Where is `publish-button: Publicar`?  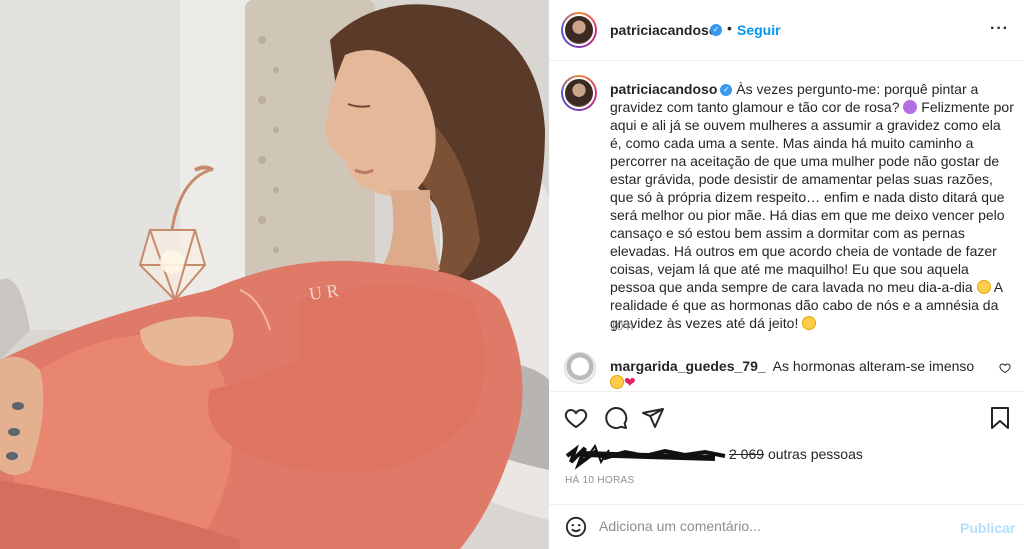 publish-button: Publicar is located at coordinates (987, 528).